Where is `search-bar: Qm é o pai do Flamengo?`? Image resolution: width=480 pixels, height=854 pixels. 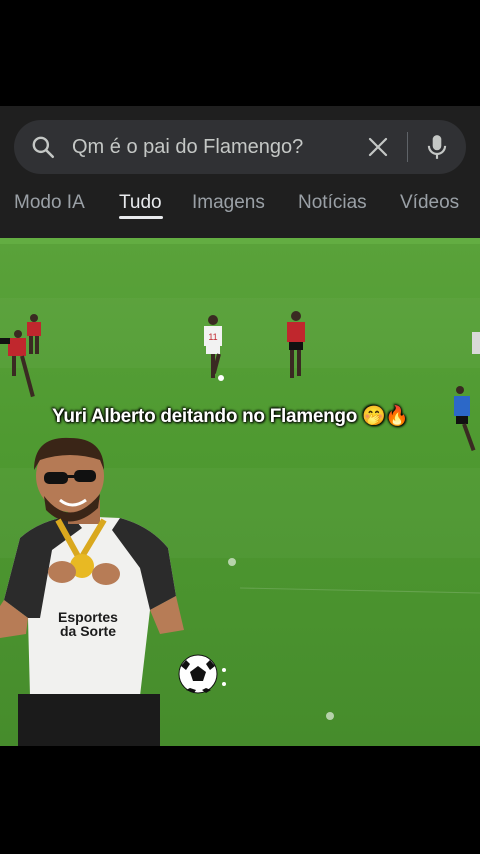
search-bar: Qm é o pai do Flamengo? is located at coordinates (240, 147).